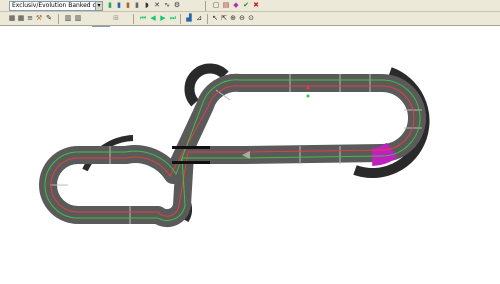 Image resolution: width=500 pixels, height=284 pixels. What do you see at coordinates (173, 18) in the screenshot?
I see `last-icon: ⏭` at bounding box center [173, 18].